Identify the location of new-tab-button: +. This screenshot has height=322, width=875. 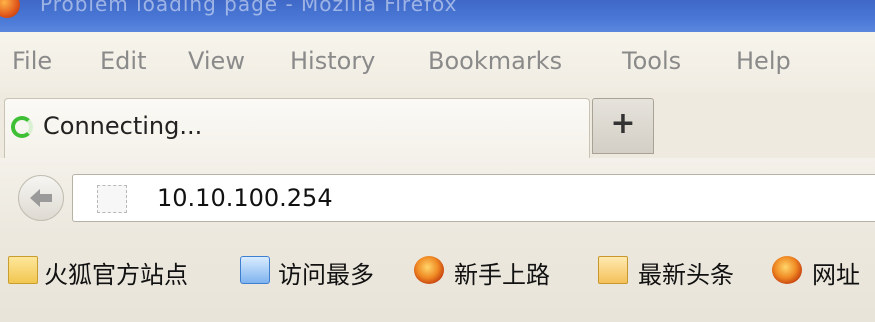
(623, 126).